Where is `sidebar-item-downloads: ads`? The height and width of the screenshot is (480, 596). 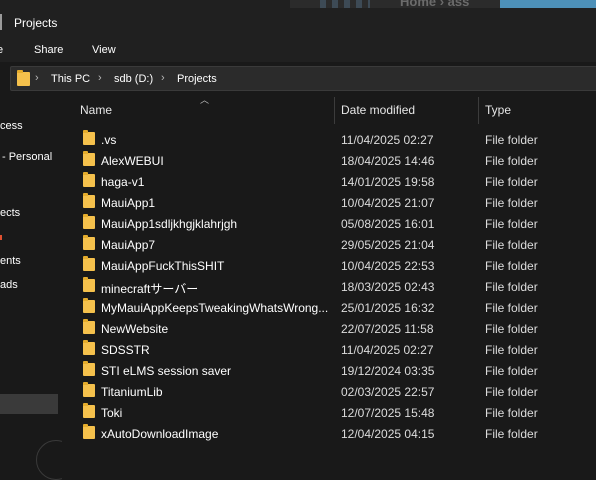 sidebar-item-downloads: ads is located at coordinates (9, 285).